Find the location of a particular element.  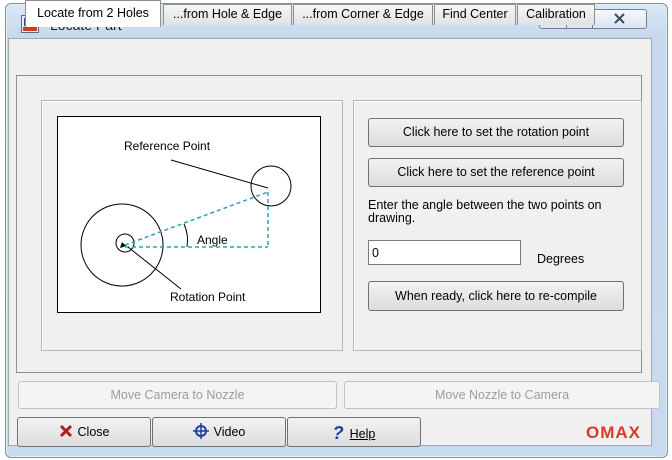

tab-from-corner-and-edge: ...from Corner & Edge is located at coordinates (363, 14).